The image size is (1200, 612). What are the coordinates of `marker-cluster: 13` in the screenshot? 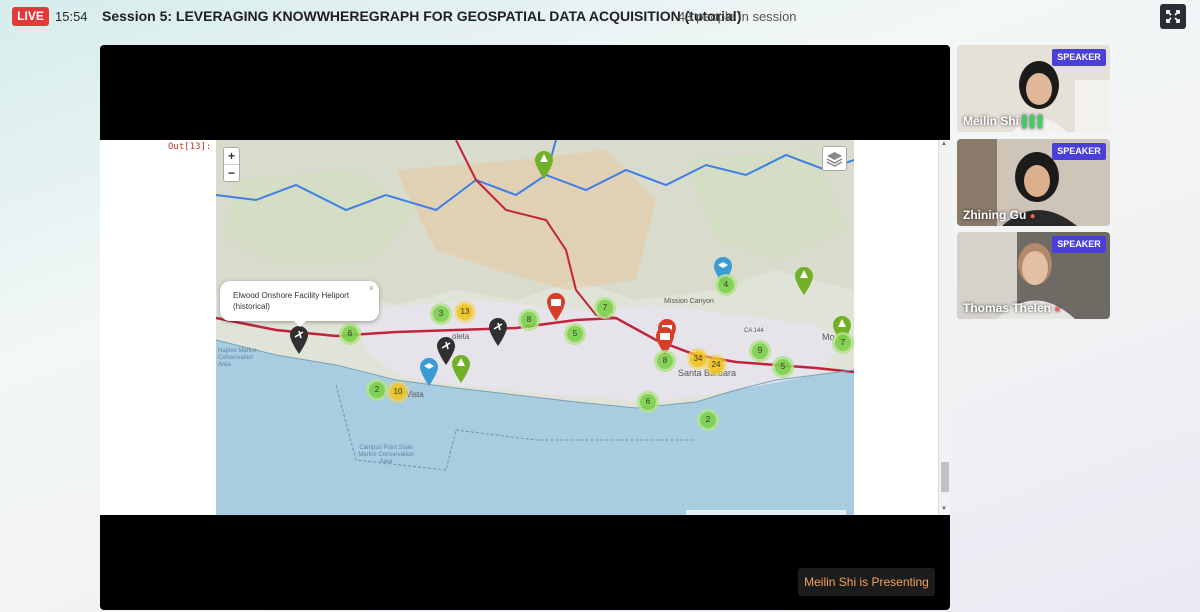 It's located at (465, 312).